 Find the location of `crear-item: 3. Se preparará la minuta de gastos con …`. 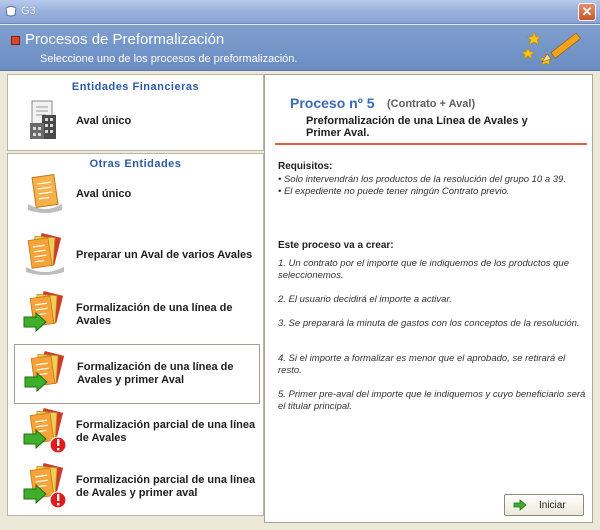

crear-item: 3. Se preparará la minuta de gastos con … is located at coordinates (429, 323).